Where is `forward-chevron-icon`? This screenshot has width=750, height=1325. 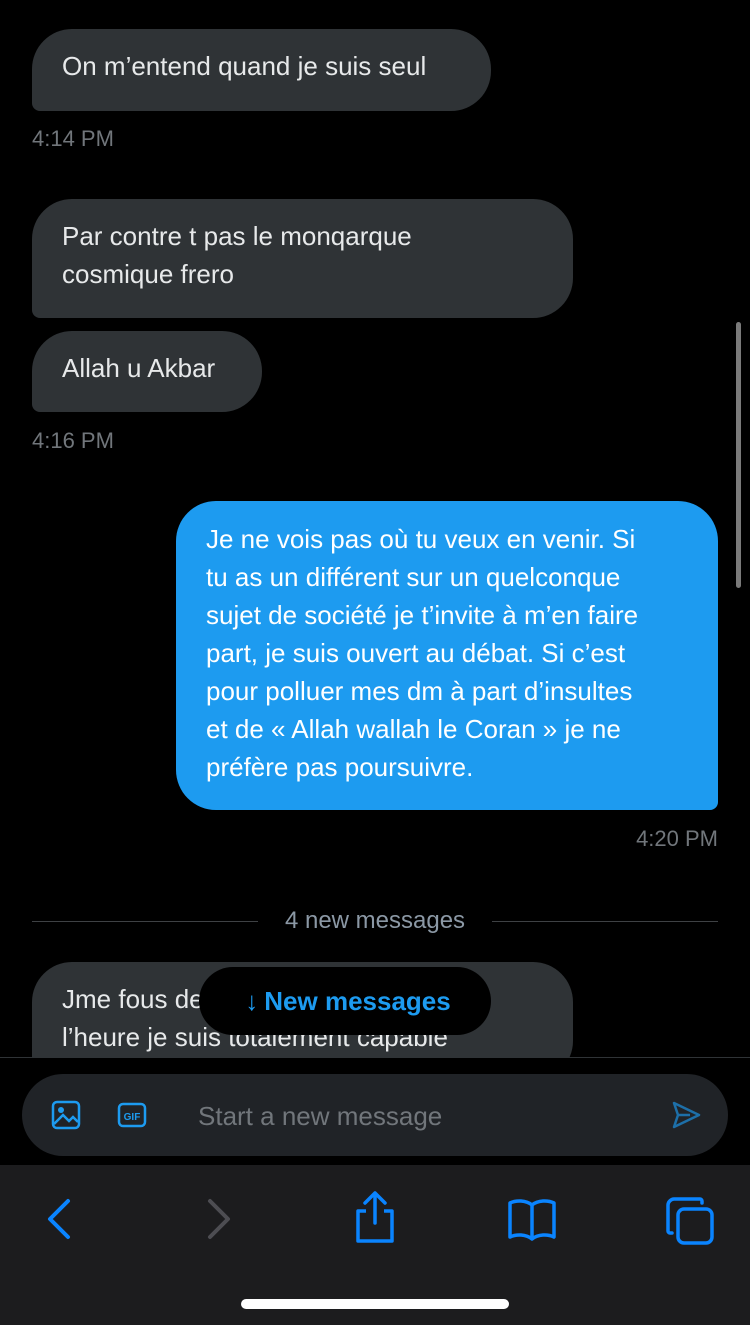 forward-chevron-icon is located at coordinates (218, 1221).